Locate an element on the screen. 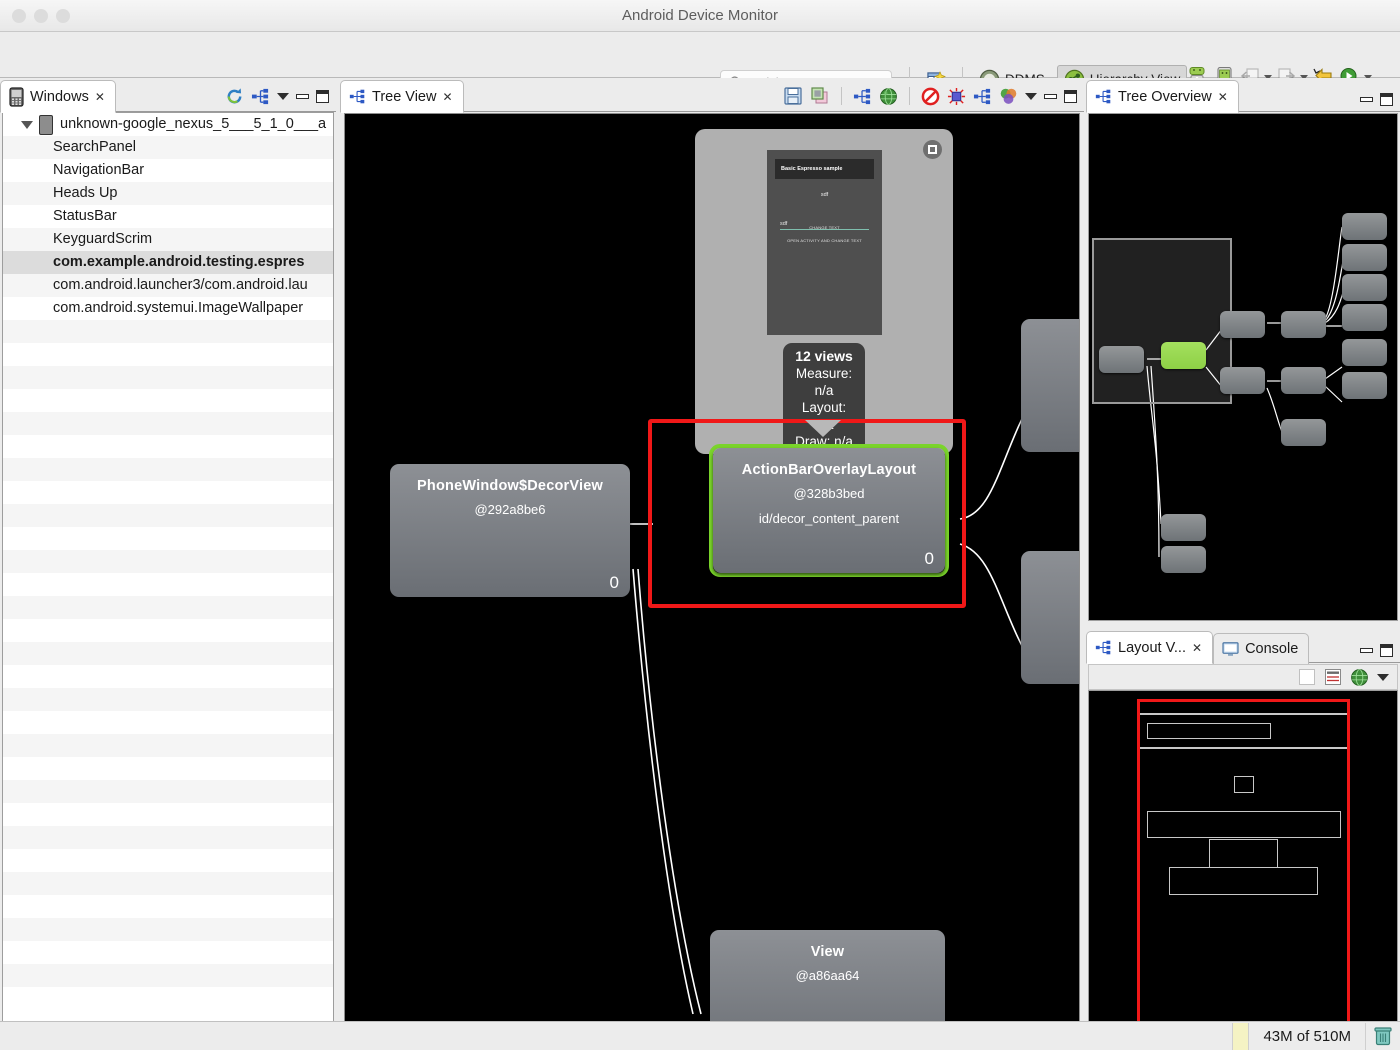 This screenshot has height=1050, width=1400. window-controls is located at coordinates (41, 15).